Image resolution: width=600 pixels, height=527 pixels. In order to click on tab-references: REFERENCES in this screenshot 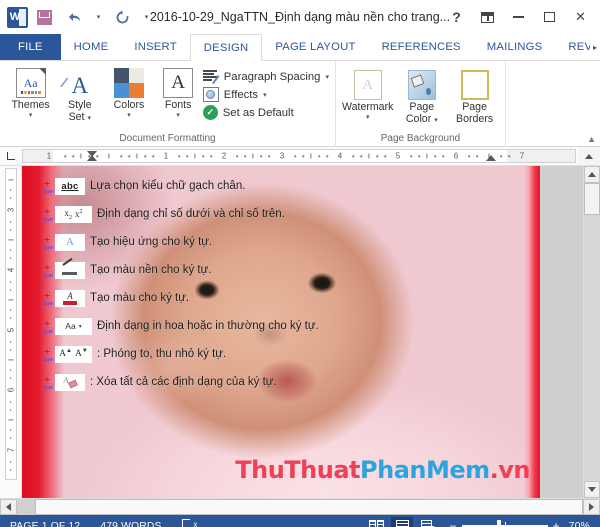, I will do `click(421, 47)`.